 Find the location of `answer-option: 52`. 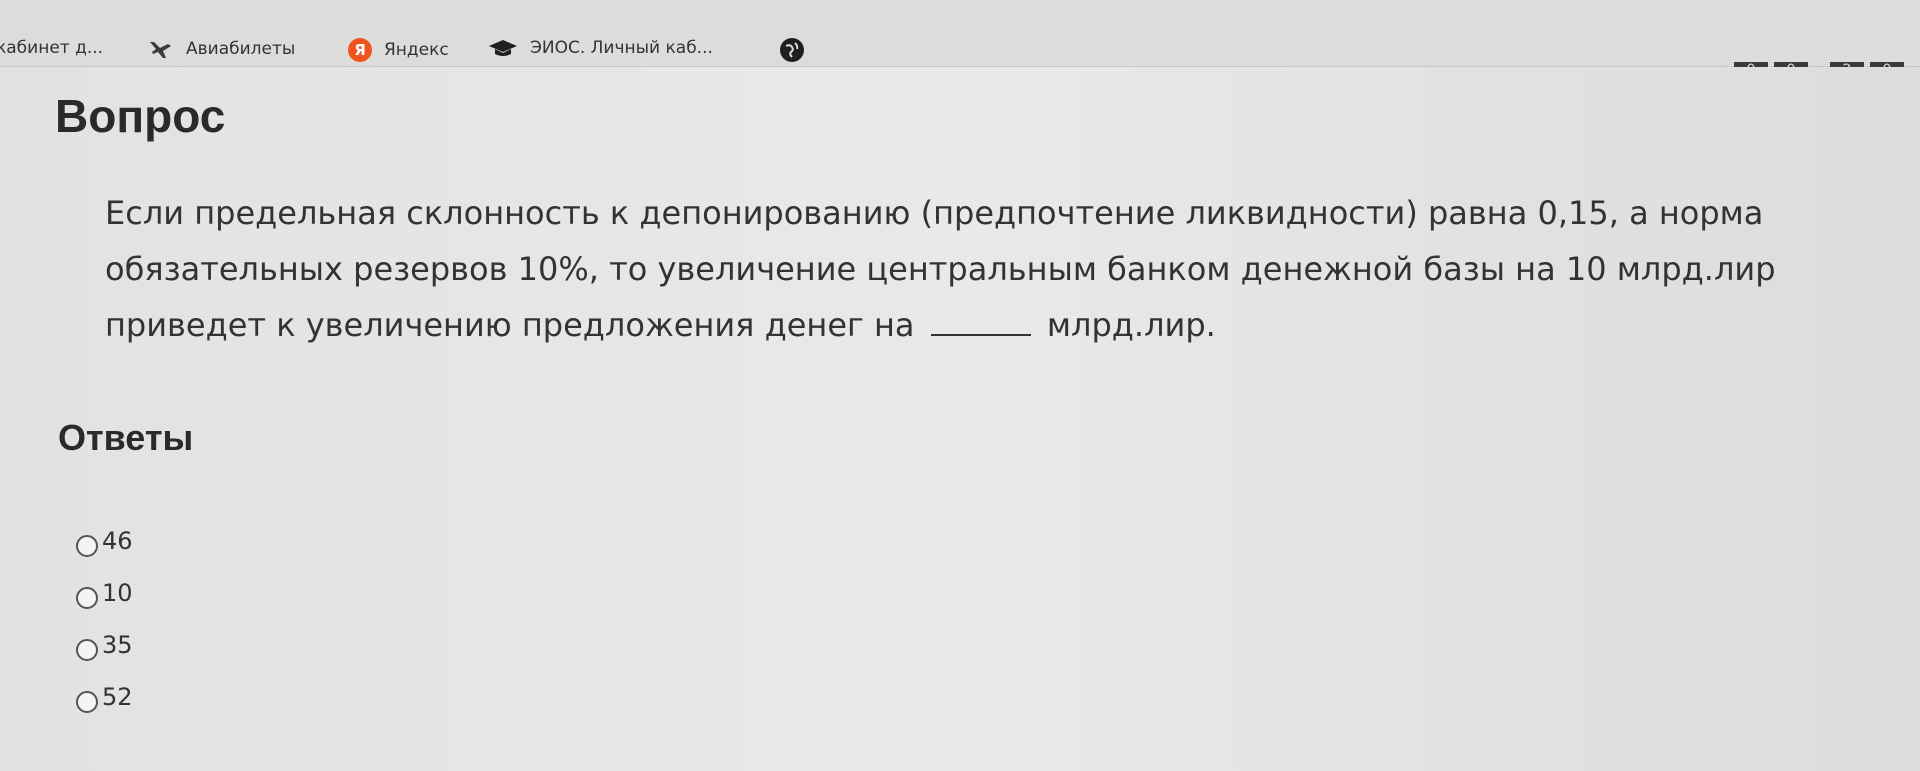

answer-option: 52 is located at coordinates (104, 697).